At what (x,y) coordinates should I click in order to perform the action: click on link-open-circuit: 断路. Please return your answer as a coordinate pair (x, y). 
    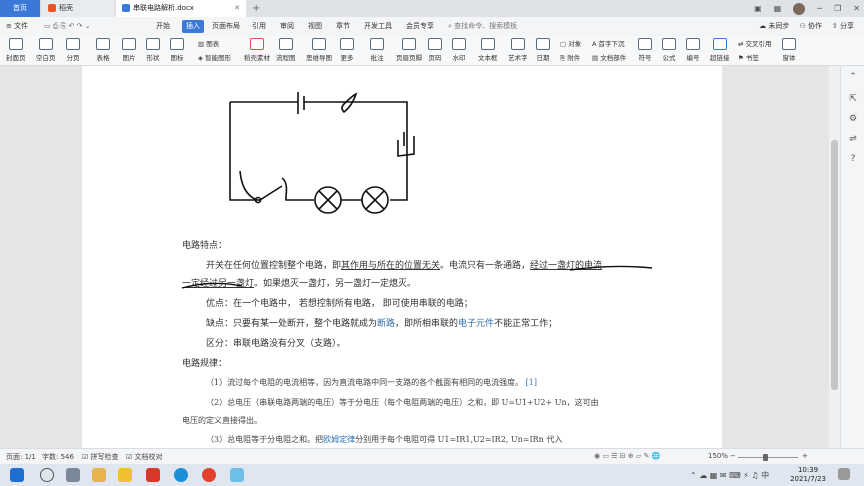
    Looking at the image, I should click on (386, 324).